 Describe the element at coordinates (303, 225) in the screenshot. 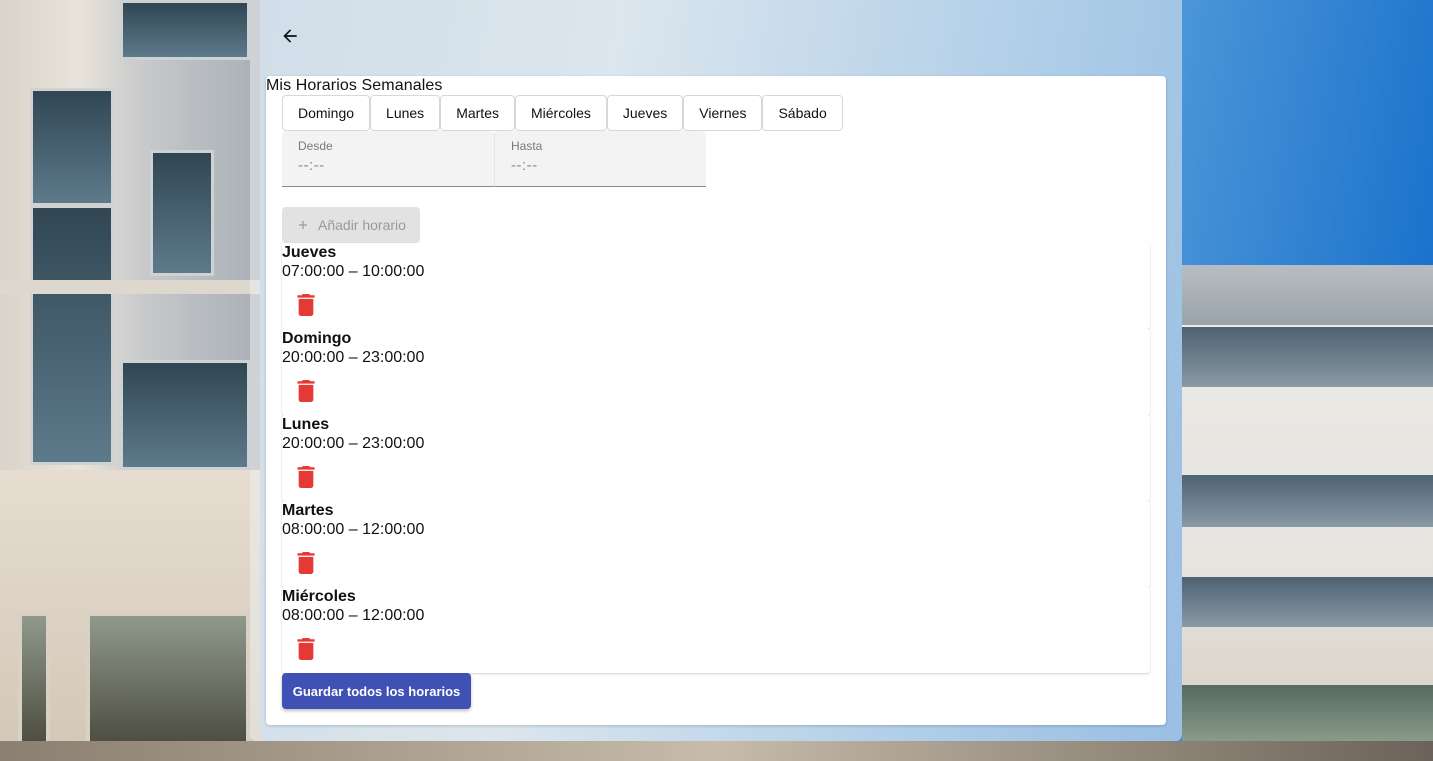

I see `plus-icon` at that location.